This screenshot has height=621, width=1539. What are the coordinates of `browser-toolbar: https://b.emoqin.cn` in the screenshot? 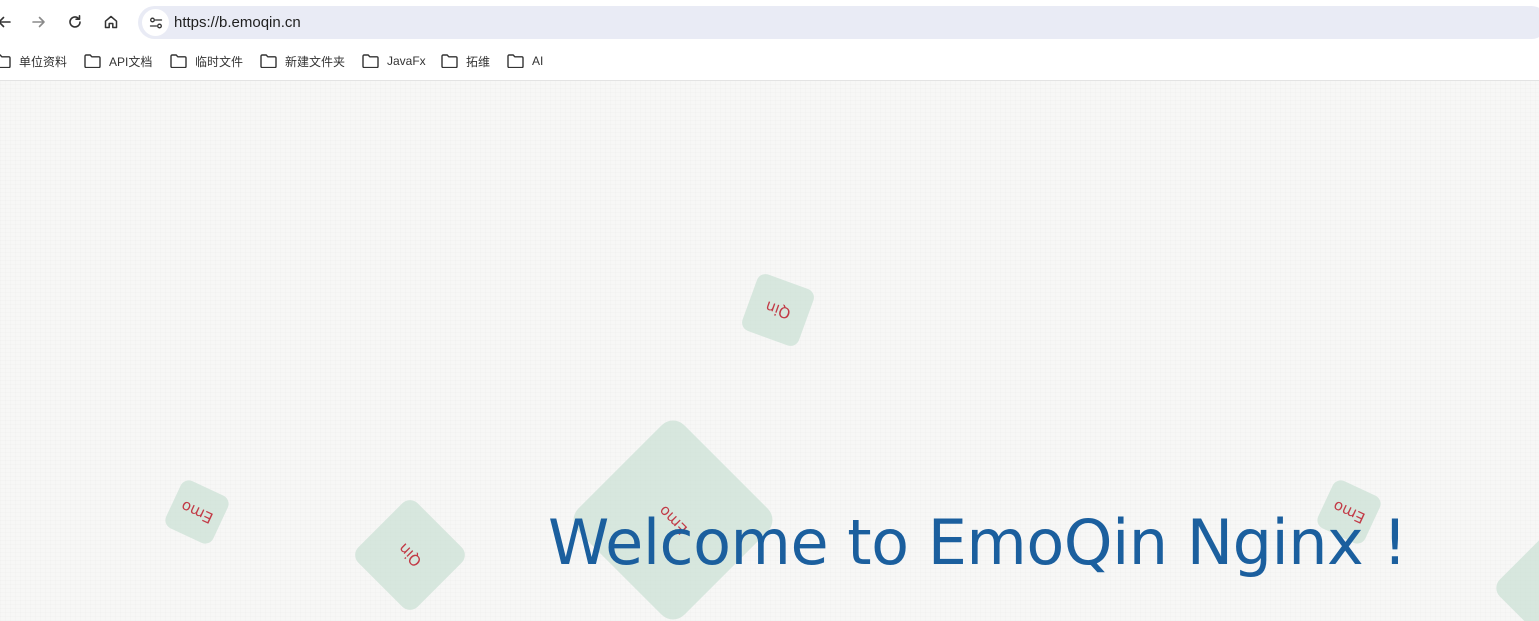 It's located at (769, 22).